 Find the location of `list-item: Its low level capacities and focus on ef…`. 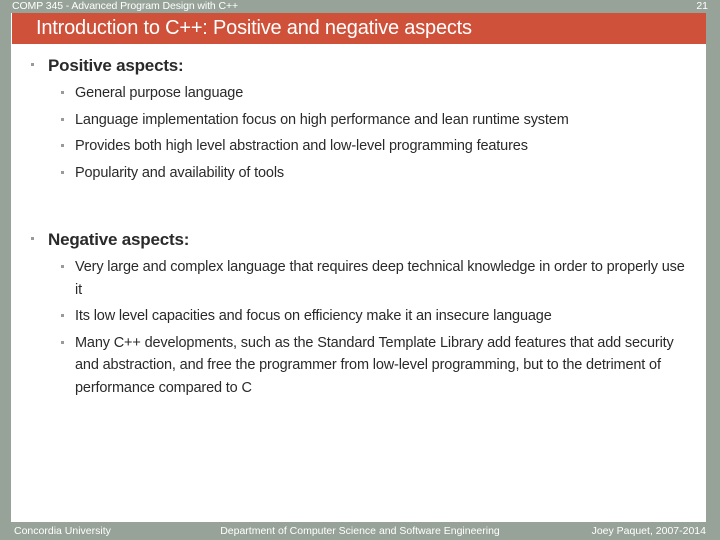

list-item: Its low level capacities and focus on ef… is located at coordinates (358, 316).